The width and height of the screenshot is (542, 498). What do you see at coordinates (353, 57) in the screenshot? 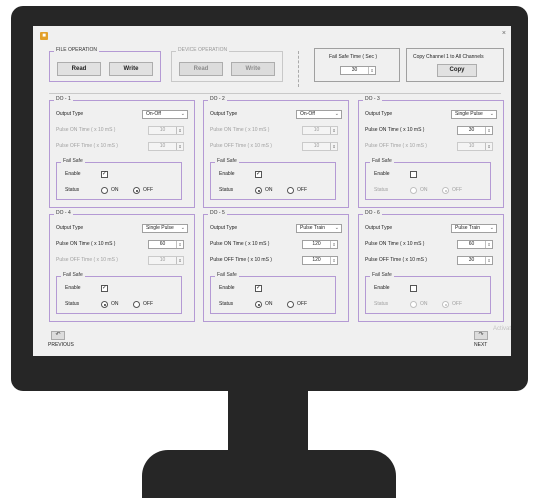
I see `fail-safe-time-label: Fail Safe Time ( Sec )` at bounding box center [353, 57].